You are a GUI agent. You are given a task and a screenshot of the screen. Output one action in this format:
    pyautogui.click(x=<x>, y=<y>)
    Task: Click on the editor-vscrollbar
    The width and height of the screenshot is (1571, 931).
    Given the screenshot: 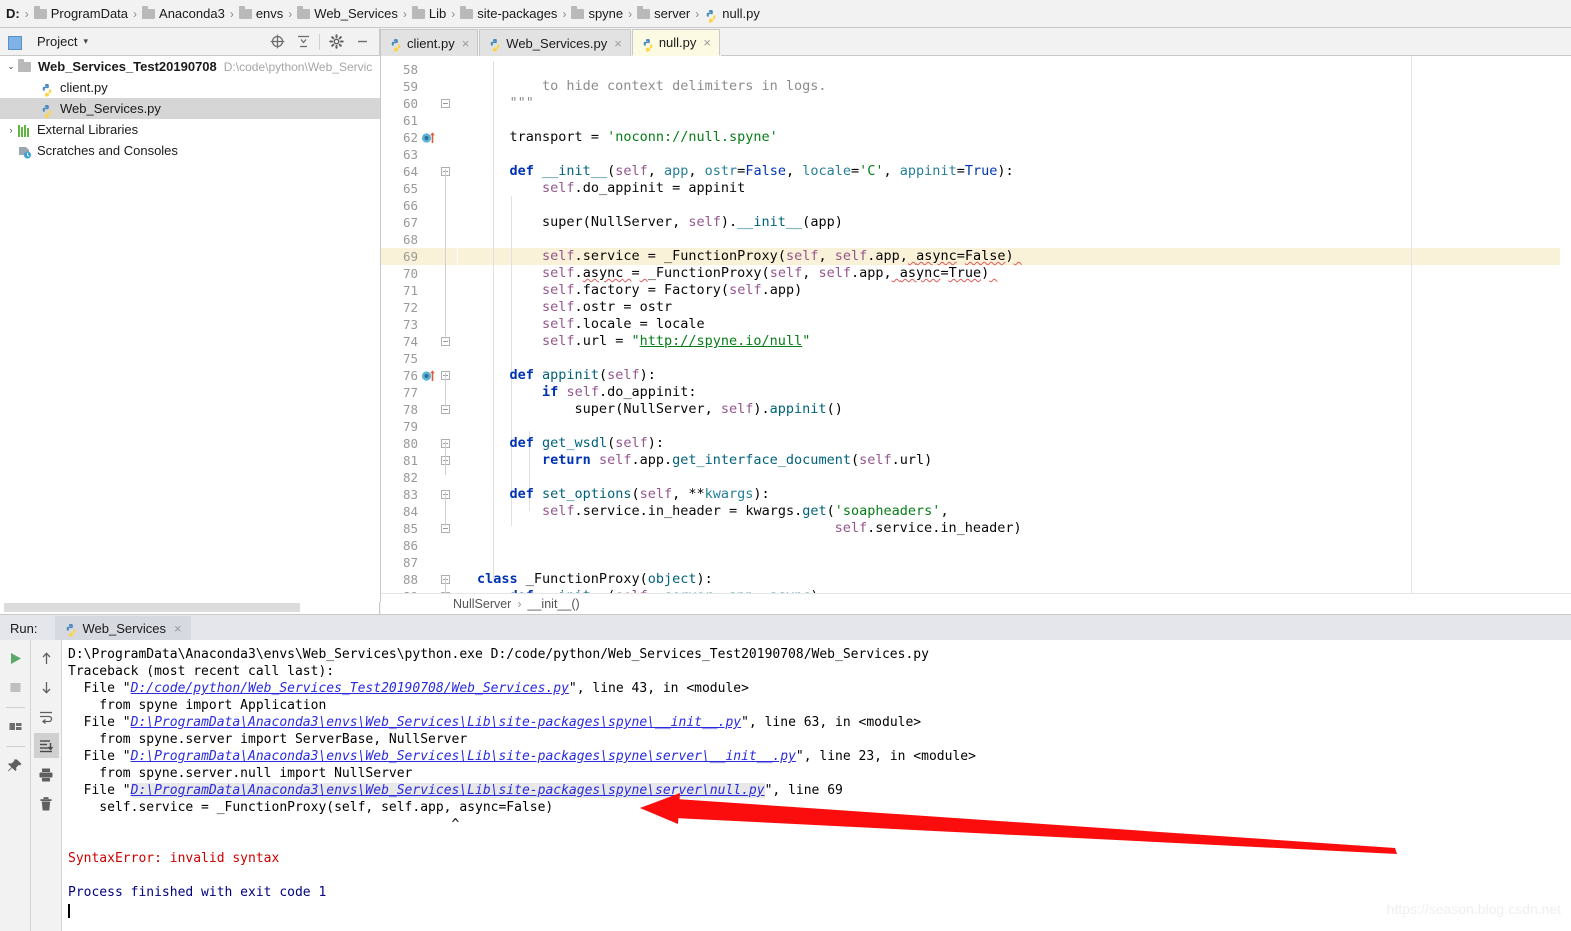 What is the action you would take?
    pyautogui.click(x=1565, y=324)
    